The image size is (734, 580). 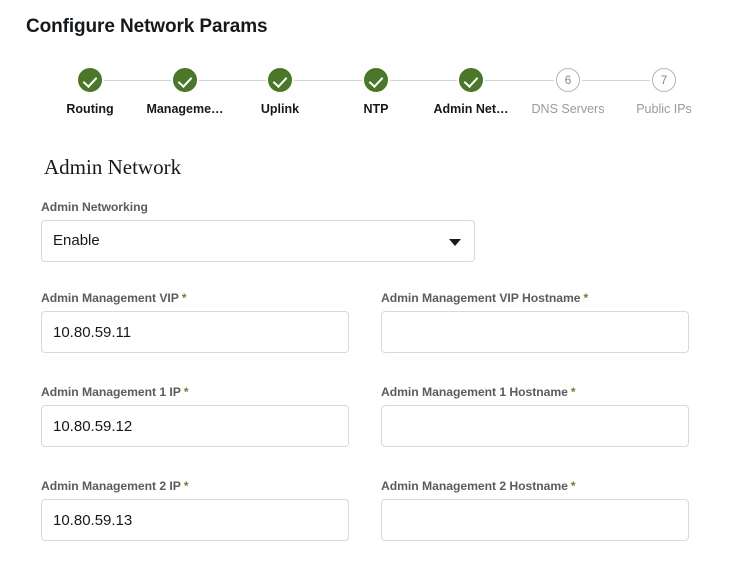 I want to click on field-admin-management-vip: Admin Management VIP *, so click(x=195, y=322).